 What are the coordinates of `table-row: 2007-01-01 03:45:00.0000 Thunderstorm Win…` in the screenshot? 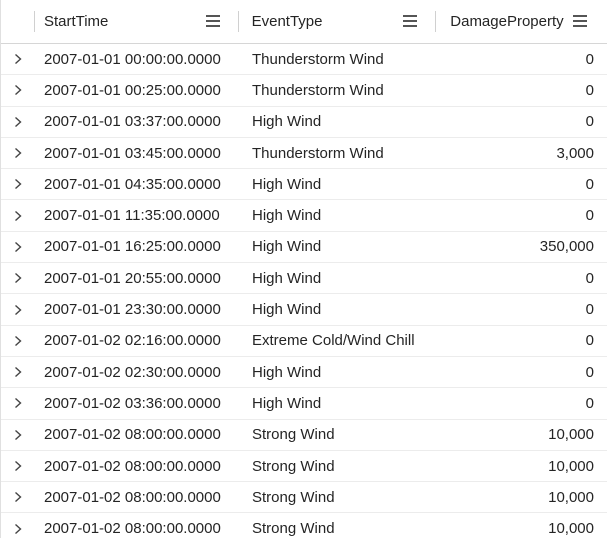 It's located at (304, 153).